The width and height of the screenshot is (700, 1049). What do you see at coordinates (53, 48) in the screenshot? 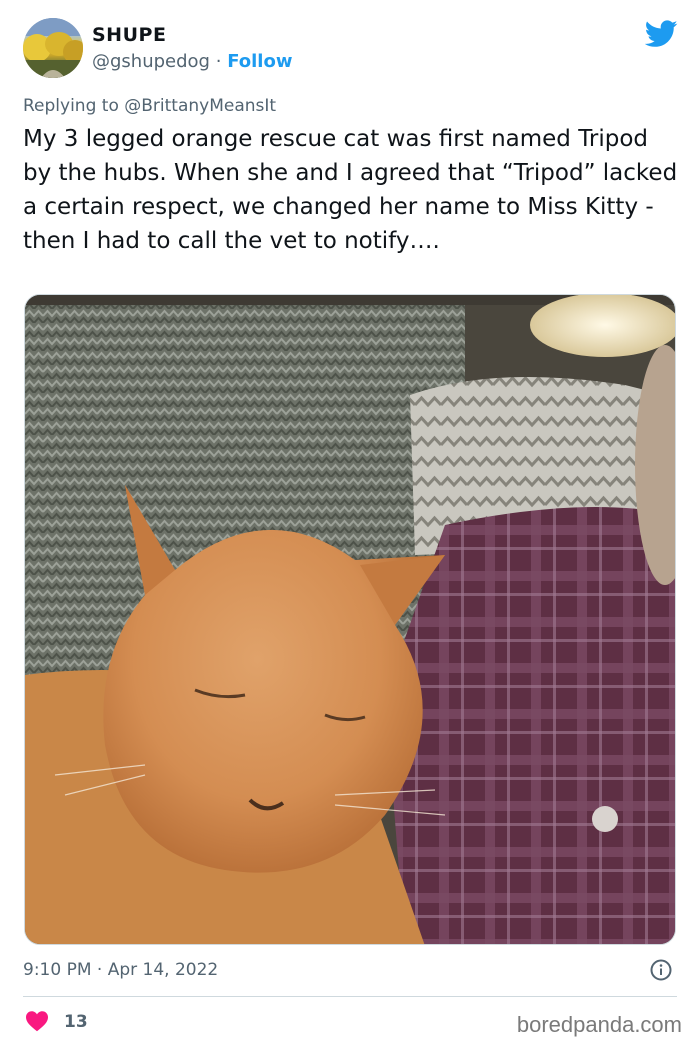
I see `avatar` at bounding box center [53, 48].